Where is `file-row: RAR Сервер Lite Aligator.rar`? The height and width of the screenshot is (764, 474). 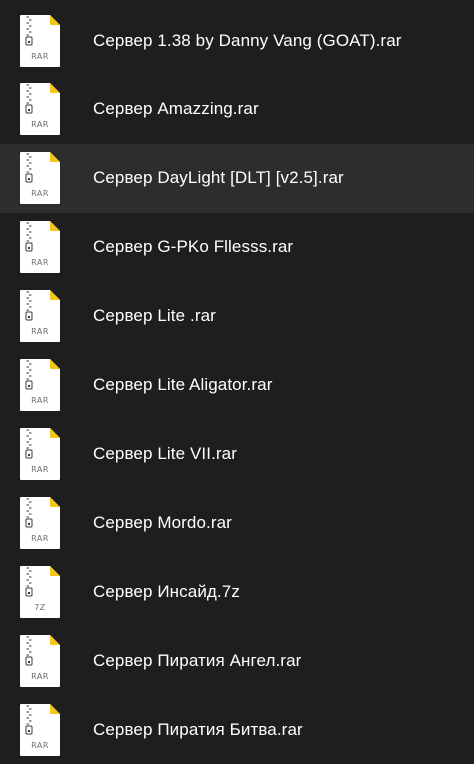
file-row: RAR Сервер Lite Aligator.rar is located at coordinates (237, 385).